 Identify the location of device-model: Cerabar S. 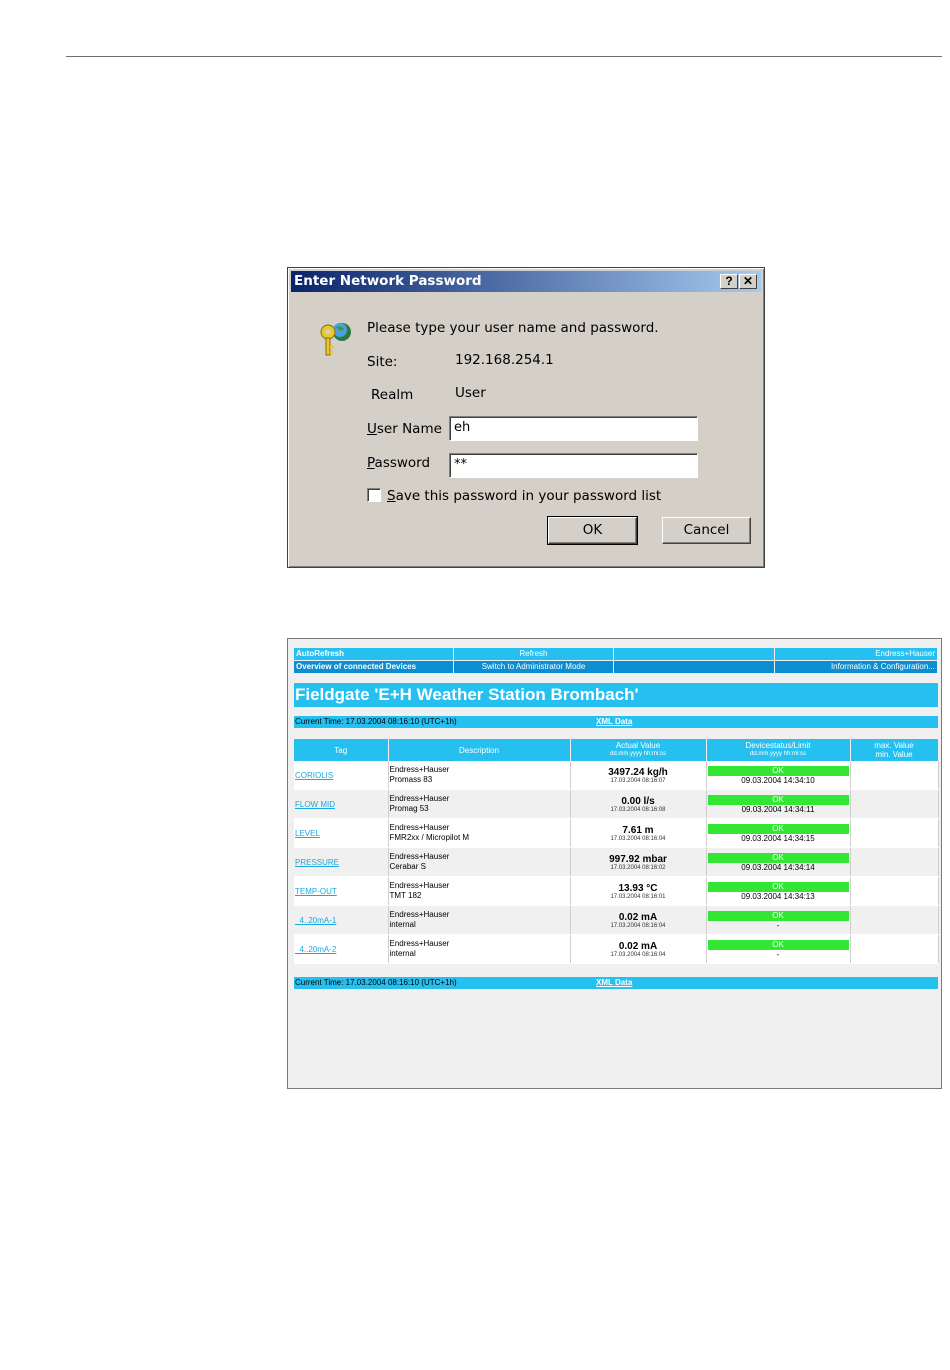
(407, 866).